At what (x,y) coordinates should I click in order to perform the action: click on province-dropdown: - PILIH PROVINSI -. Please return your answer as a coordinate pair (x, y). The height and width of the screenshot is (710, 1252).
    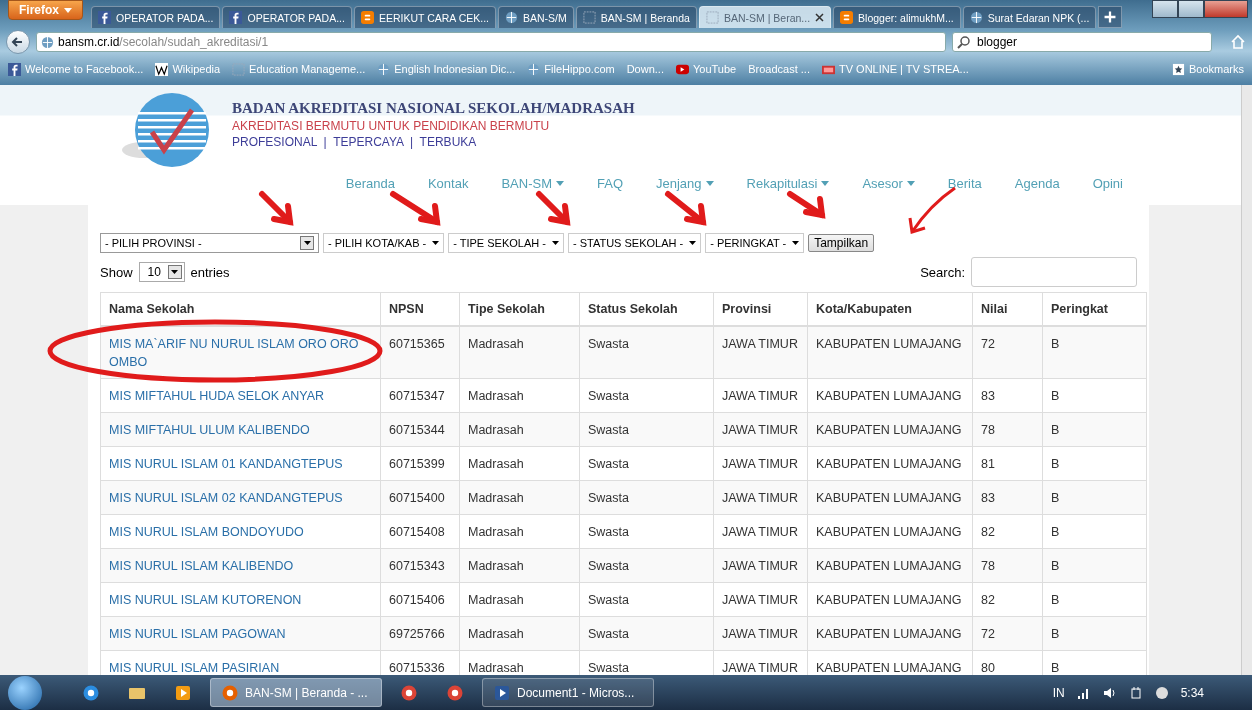
    Looking at the image, I should click on (209, 243).